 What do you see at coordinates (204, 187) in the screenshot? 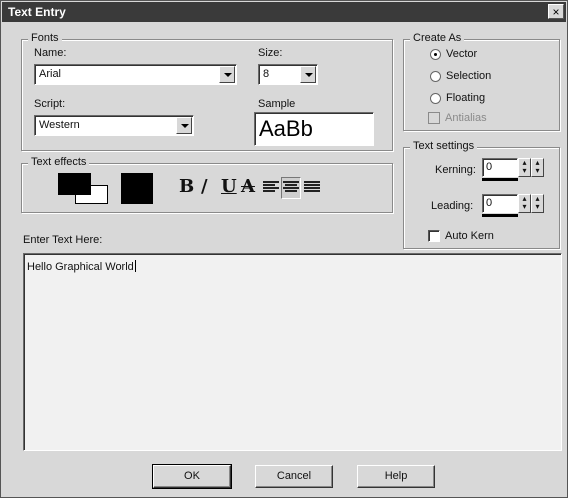
I see `italic-icon: /` at bounding box center [204, 187].